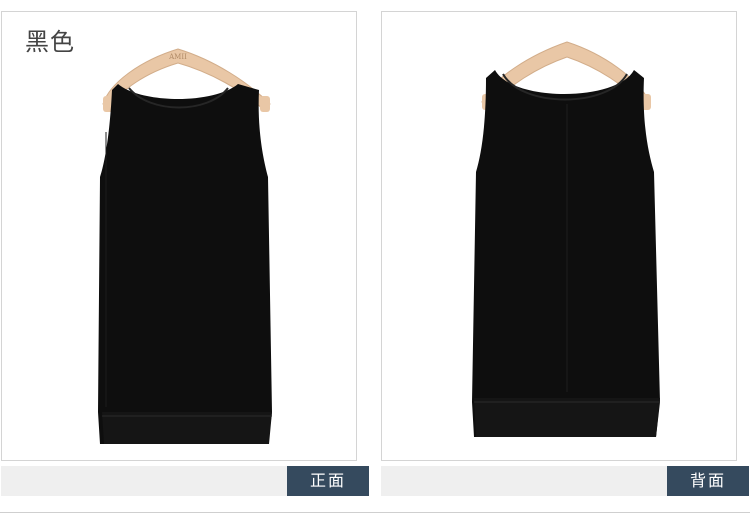  Describe the element at coordinates (328, 481) in the screenshot. I see `caption-front: 正面` at that location.